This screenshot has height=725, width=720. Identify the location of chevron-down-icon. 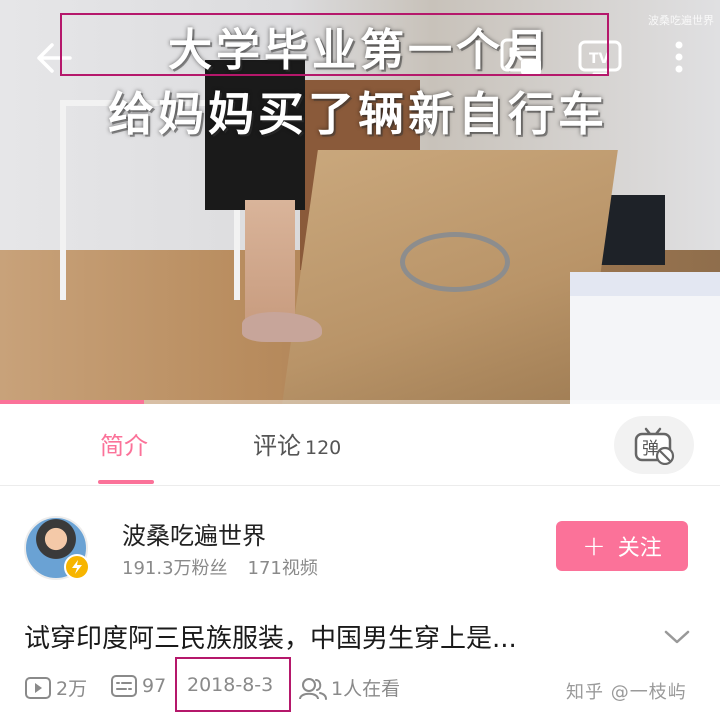
(677, 637).